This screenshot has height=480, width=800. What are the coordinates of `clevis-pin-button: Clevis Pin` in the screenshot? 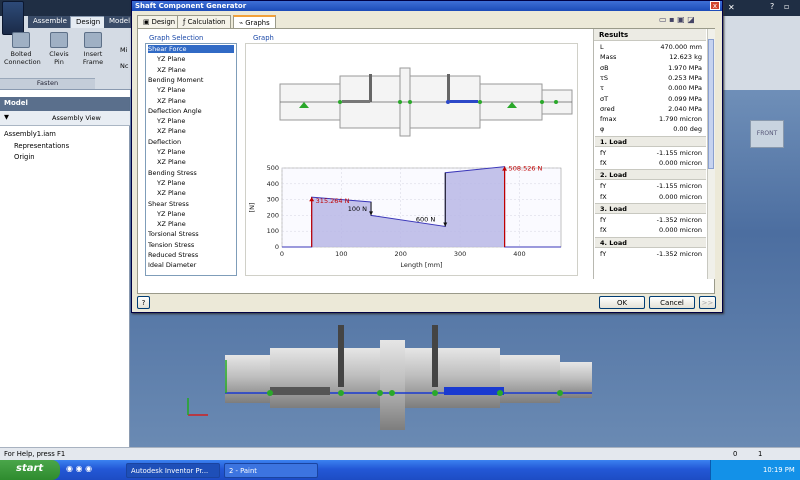 It's located at (59, 54).